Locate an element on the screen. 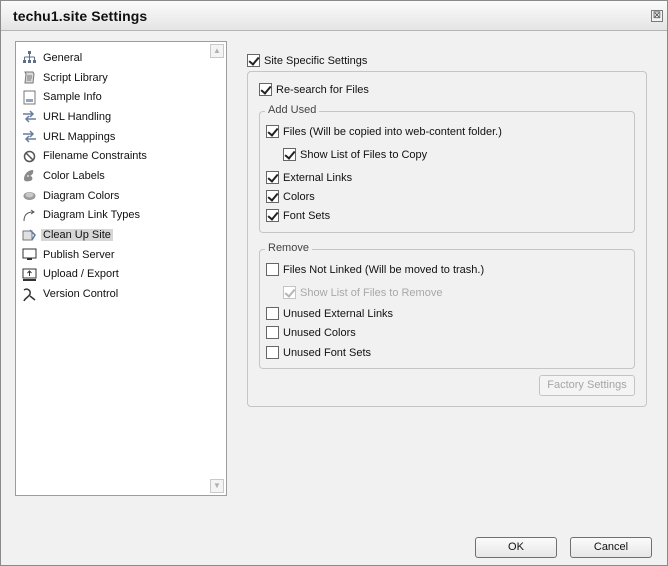 Image resolution: width=668 pixels, height=566 pixels. sidebar-item-publish-server: Publish Server is located at coordinates (84, 255).